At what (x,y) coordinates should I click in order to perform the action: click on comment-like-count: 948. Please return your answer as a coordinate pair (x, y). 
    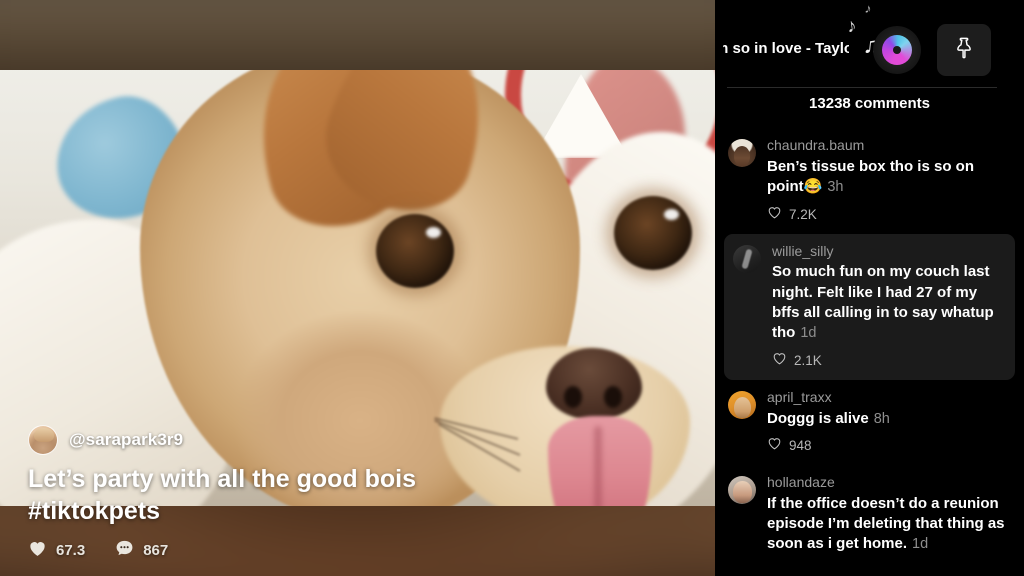
    Looking at the image, I should click on (800, 446).